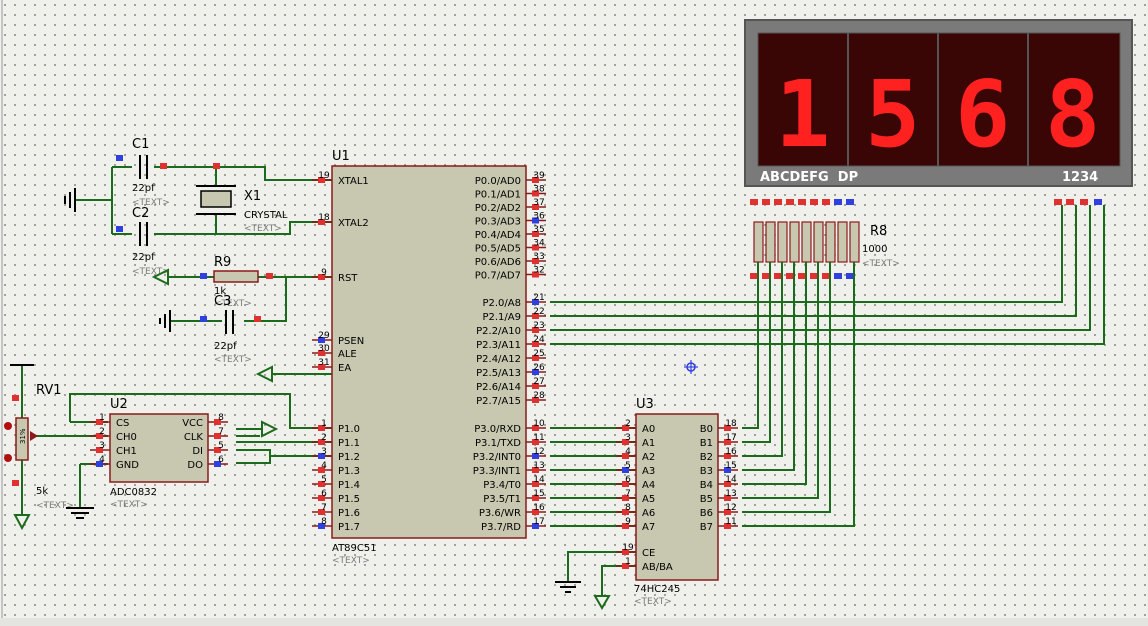  I want to click on digit-1: 1, so click(802, 114).